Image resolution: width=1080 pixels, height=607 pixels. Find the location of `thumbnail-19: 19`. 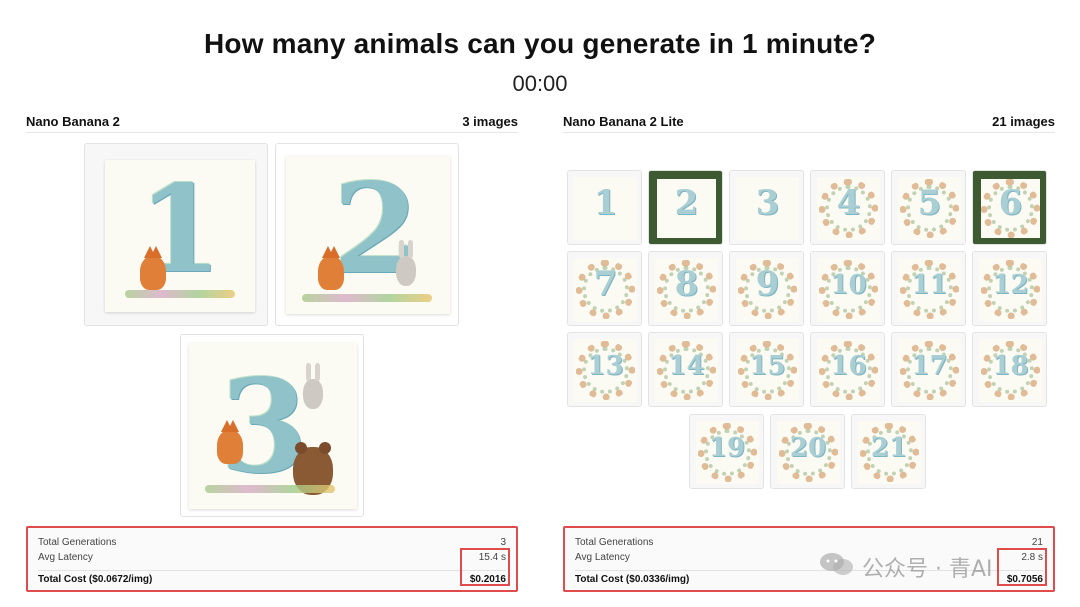

thumbnail-19: 19 is located at coordinates (726, 451).